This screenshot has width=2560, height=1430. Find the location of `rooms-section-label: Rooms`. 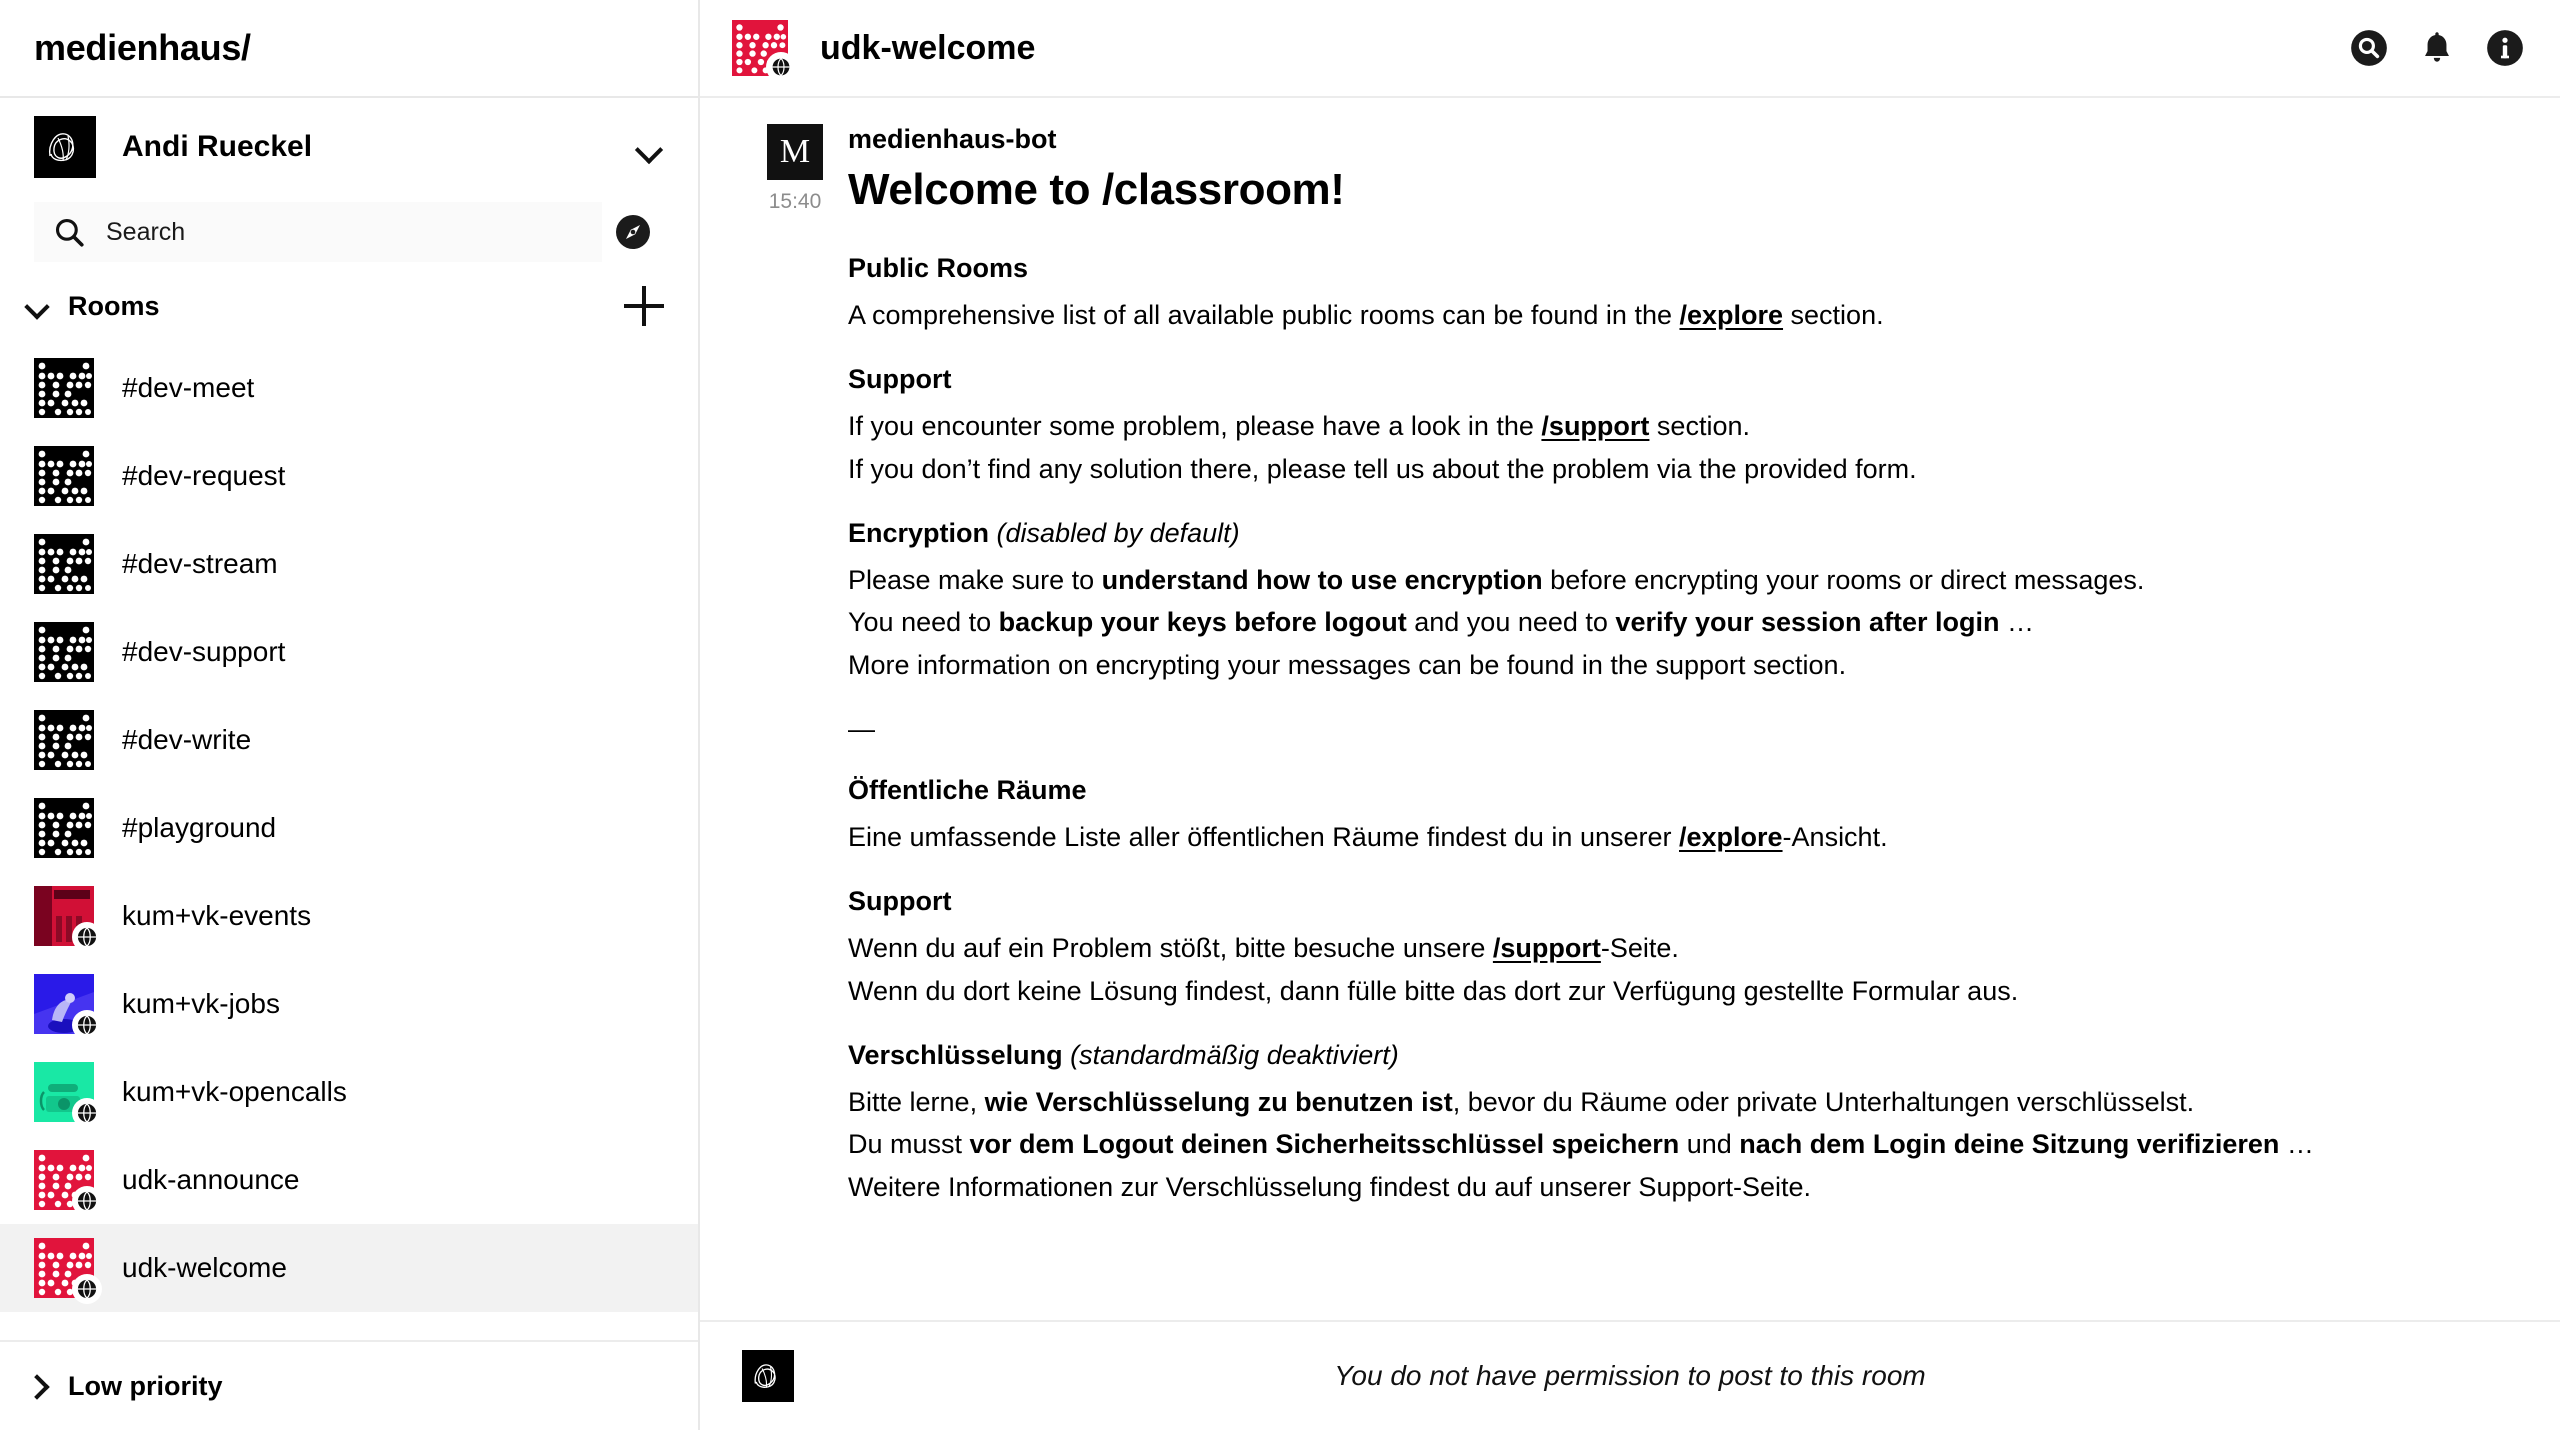

rooms-section-label: Rooms is located at coordinates (114, 305).